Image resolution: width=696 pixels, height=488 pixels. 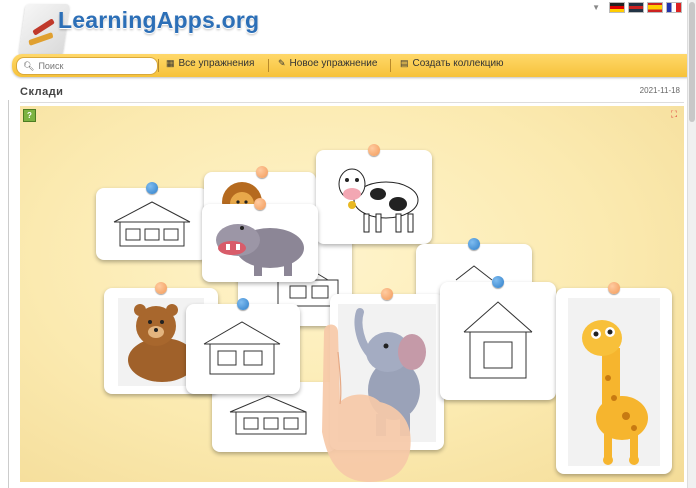 I want to click on giraffe-icon, so click(x=614, y=382).